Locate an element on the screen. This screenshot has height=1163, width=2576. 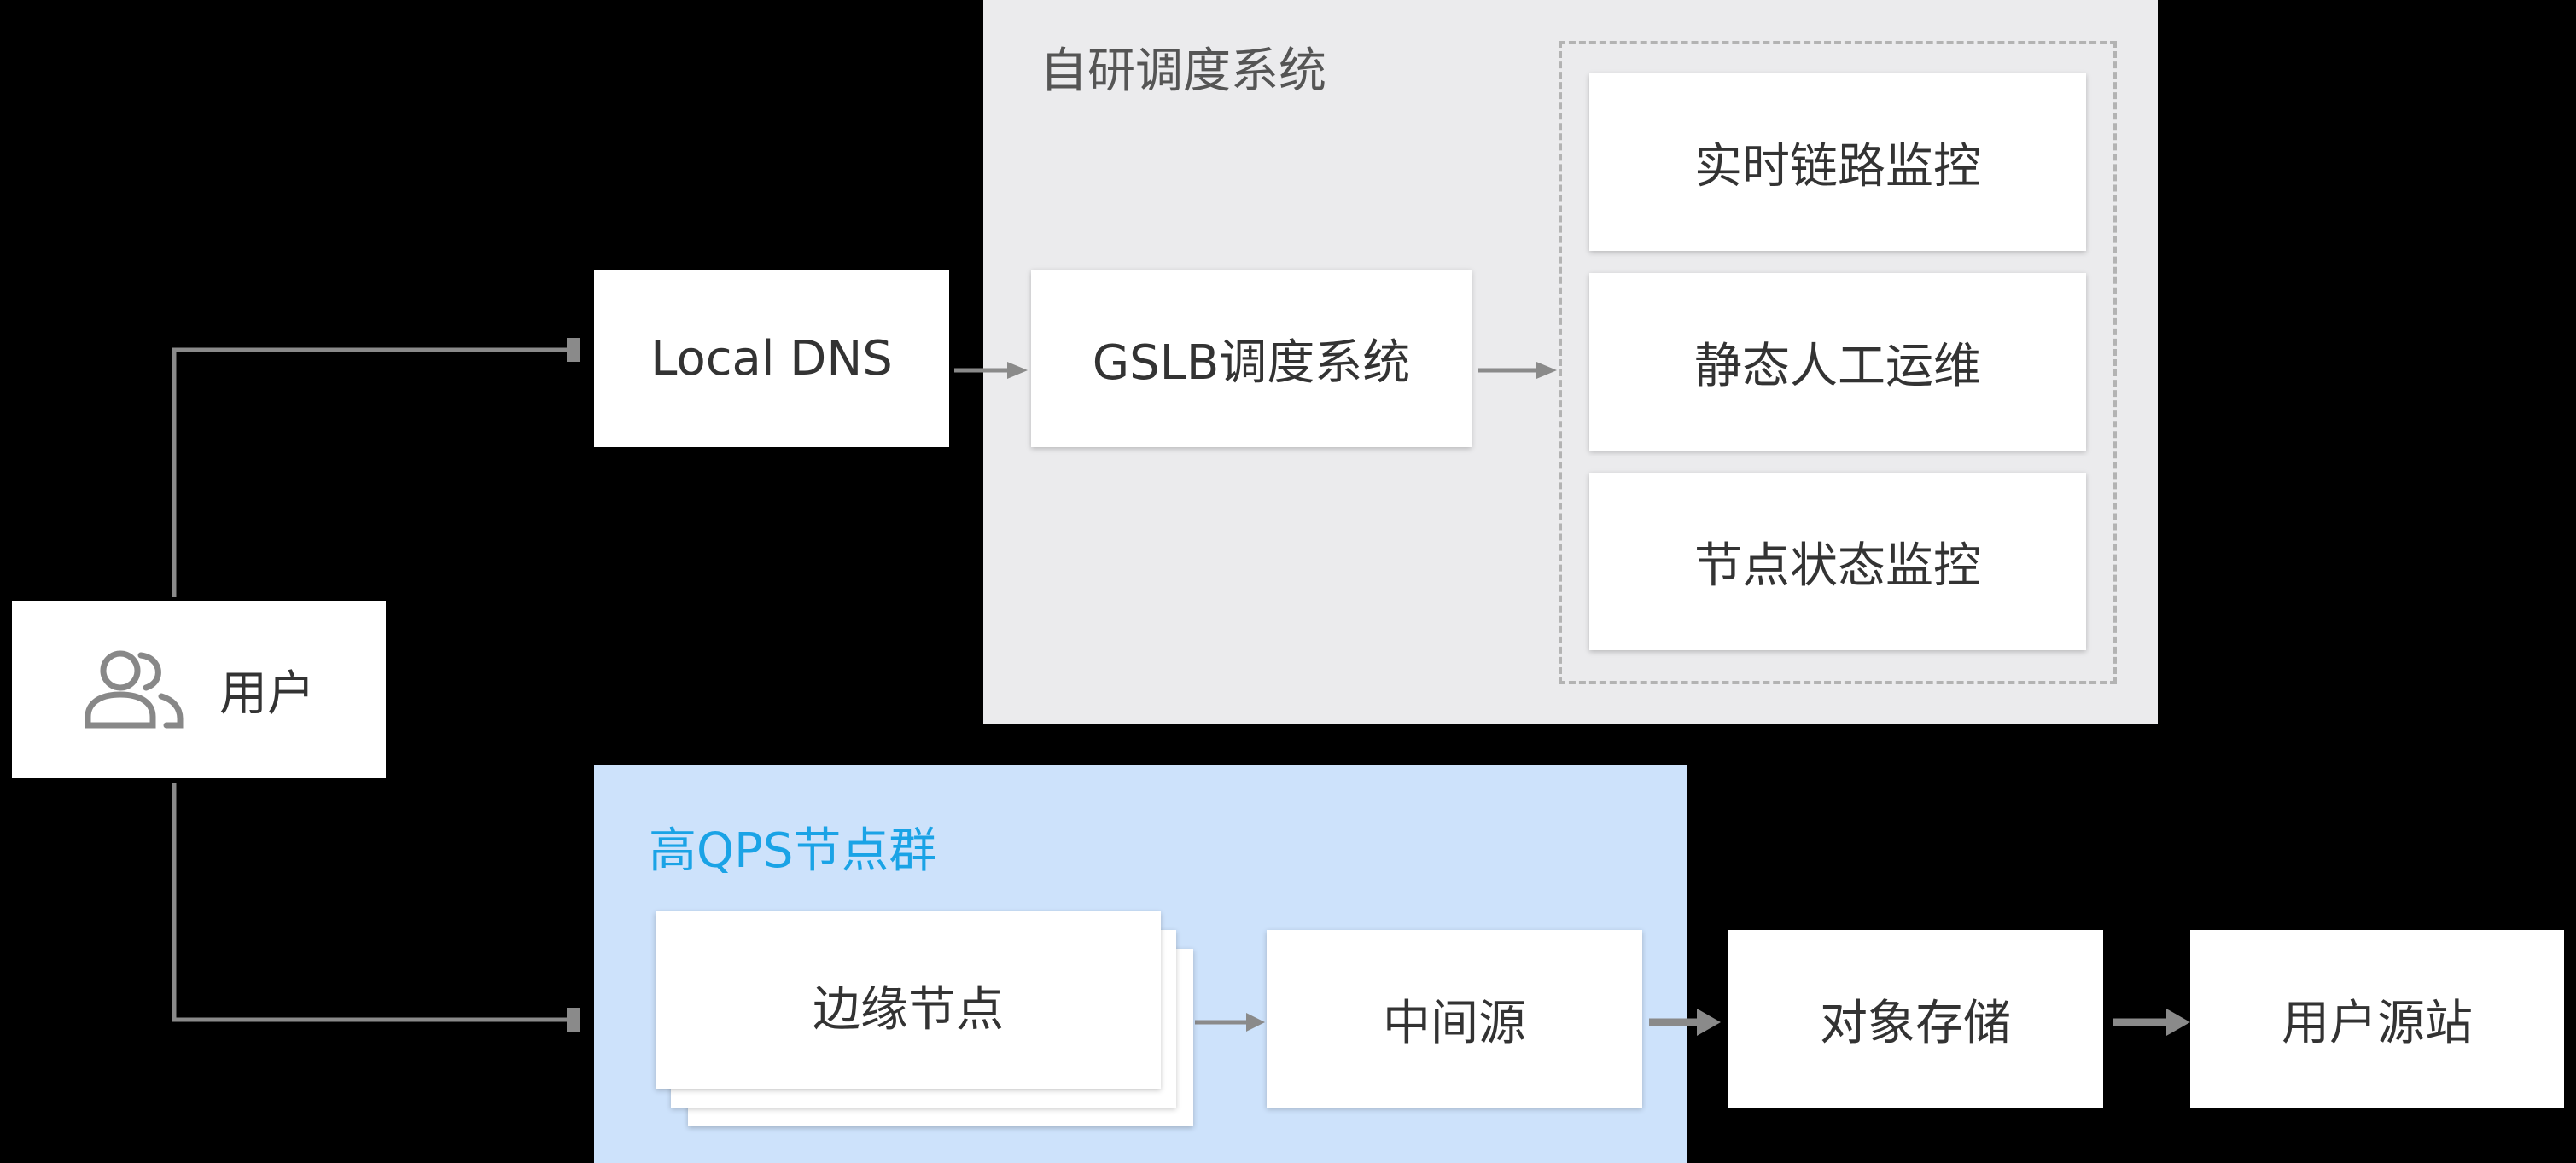
users-icon is located at coordinates (134, 689).